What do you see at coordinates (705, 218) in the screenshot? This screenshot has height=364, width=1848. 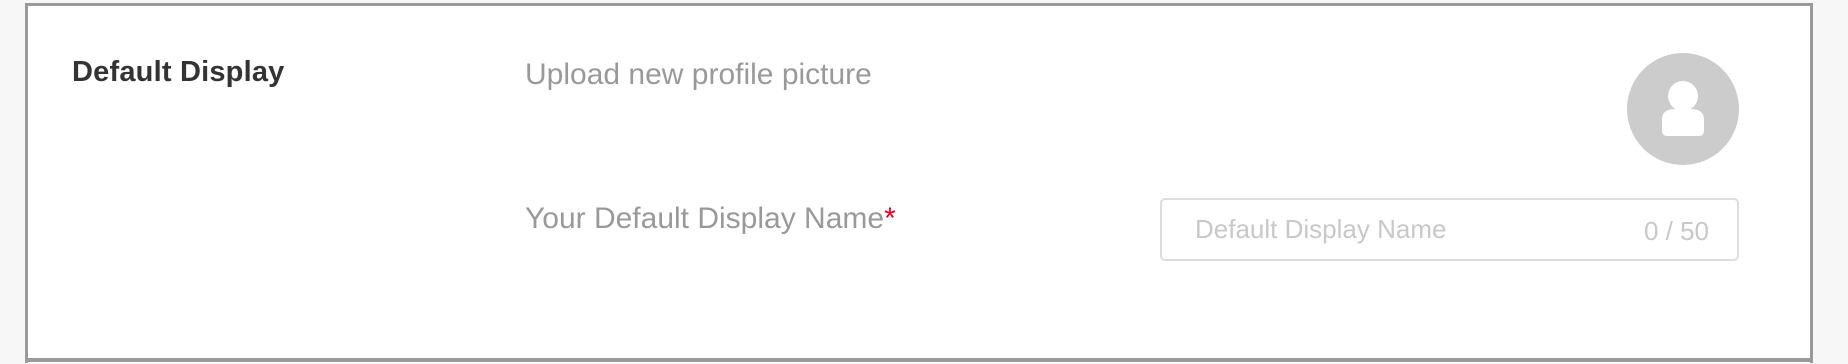 I see `display-name-label-text: Your Default Display Name` at bounding box center [705, 218].